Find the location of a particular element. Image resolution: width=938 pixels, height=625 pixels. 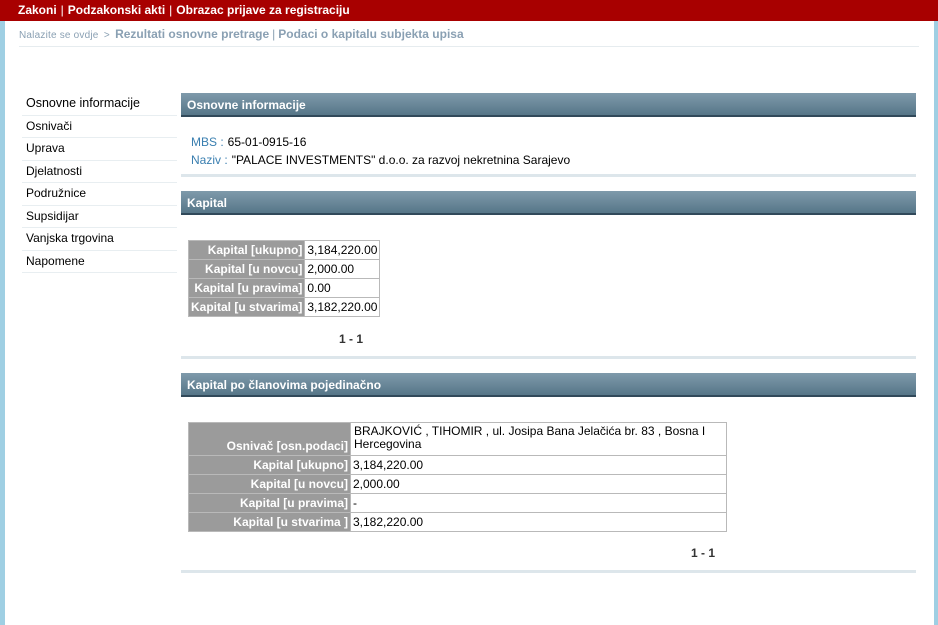

breadcrumb-current: Podaci o kapitalu subjekta upisa is located at coordinates (371, 34).